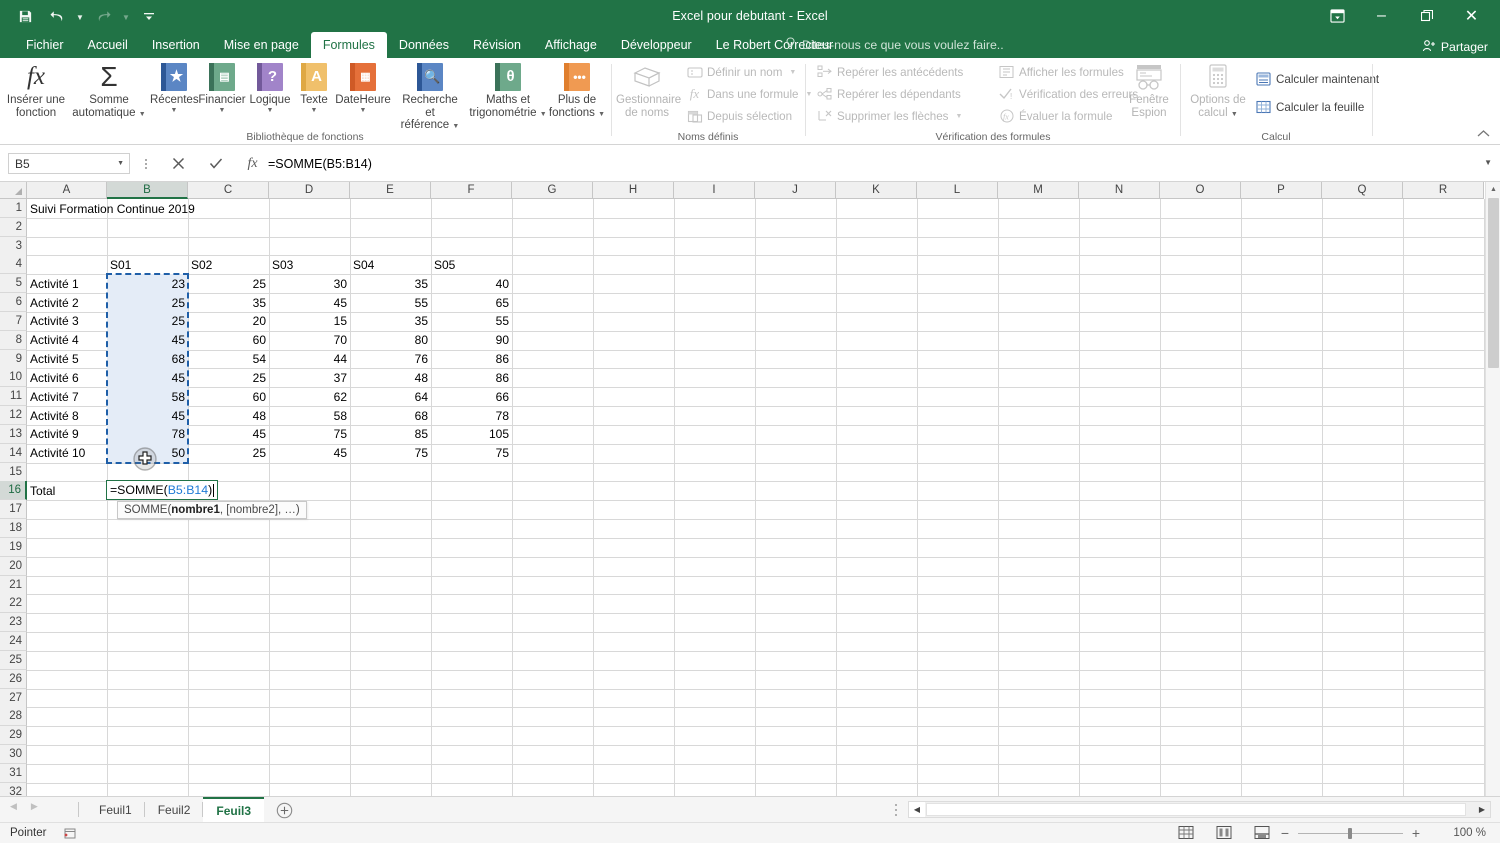 The height and width of the screenshot is (843, 1500). What do you see at coordinates (1488, 162) in the screenshot?
I see `expand-formula-bar-icon: ▼` at bounding box center [1488, 162].